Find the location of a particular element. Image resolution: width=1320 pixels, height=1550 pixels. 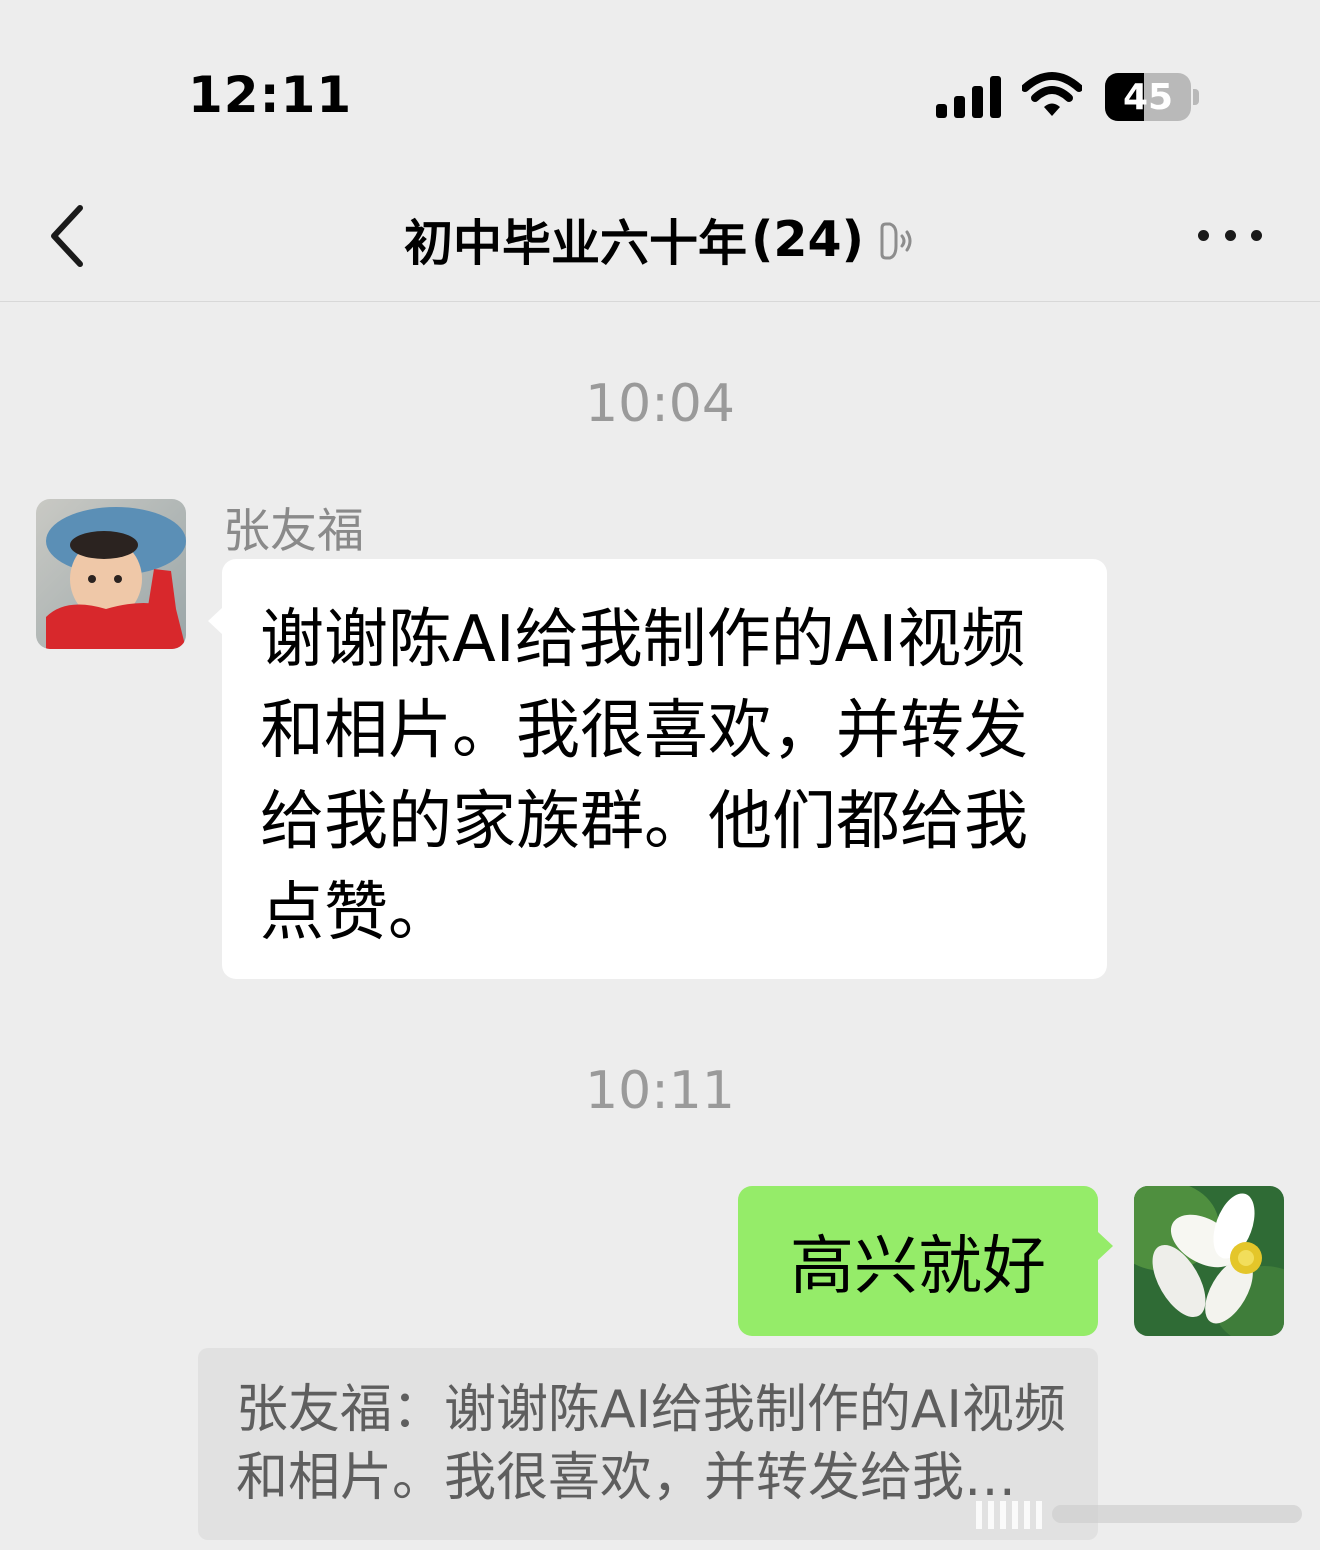

more-options-button is located at coordinates (1230, 235).